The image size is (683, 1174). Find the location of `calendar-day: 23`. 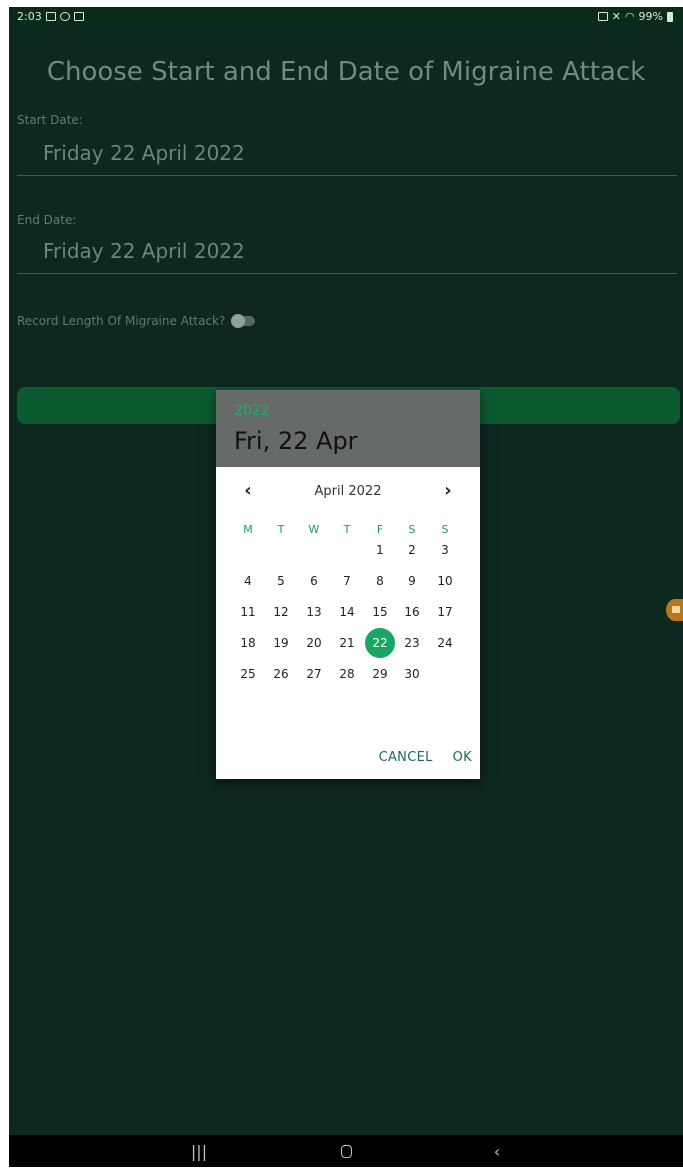

calendar-day: 23 is located at coordinates (412, 643).